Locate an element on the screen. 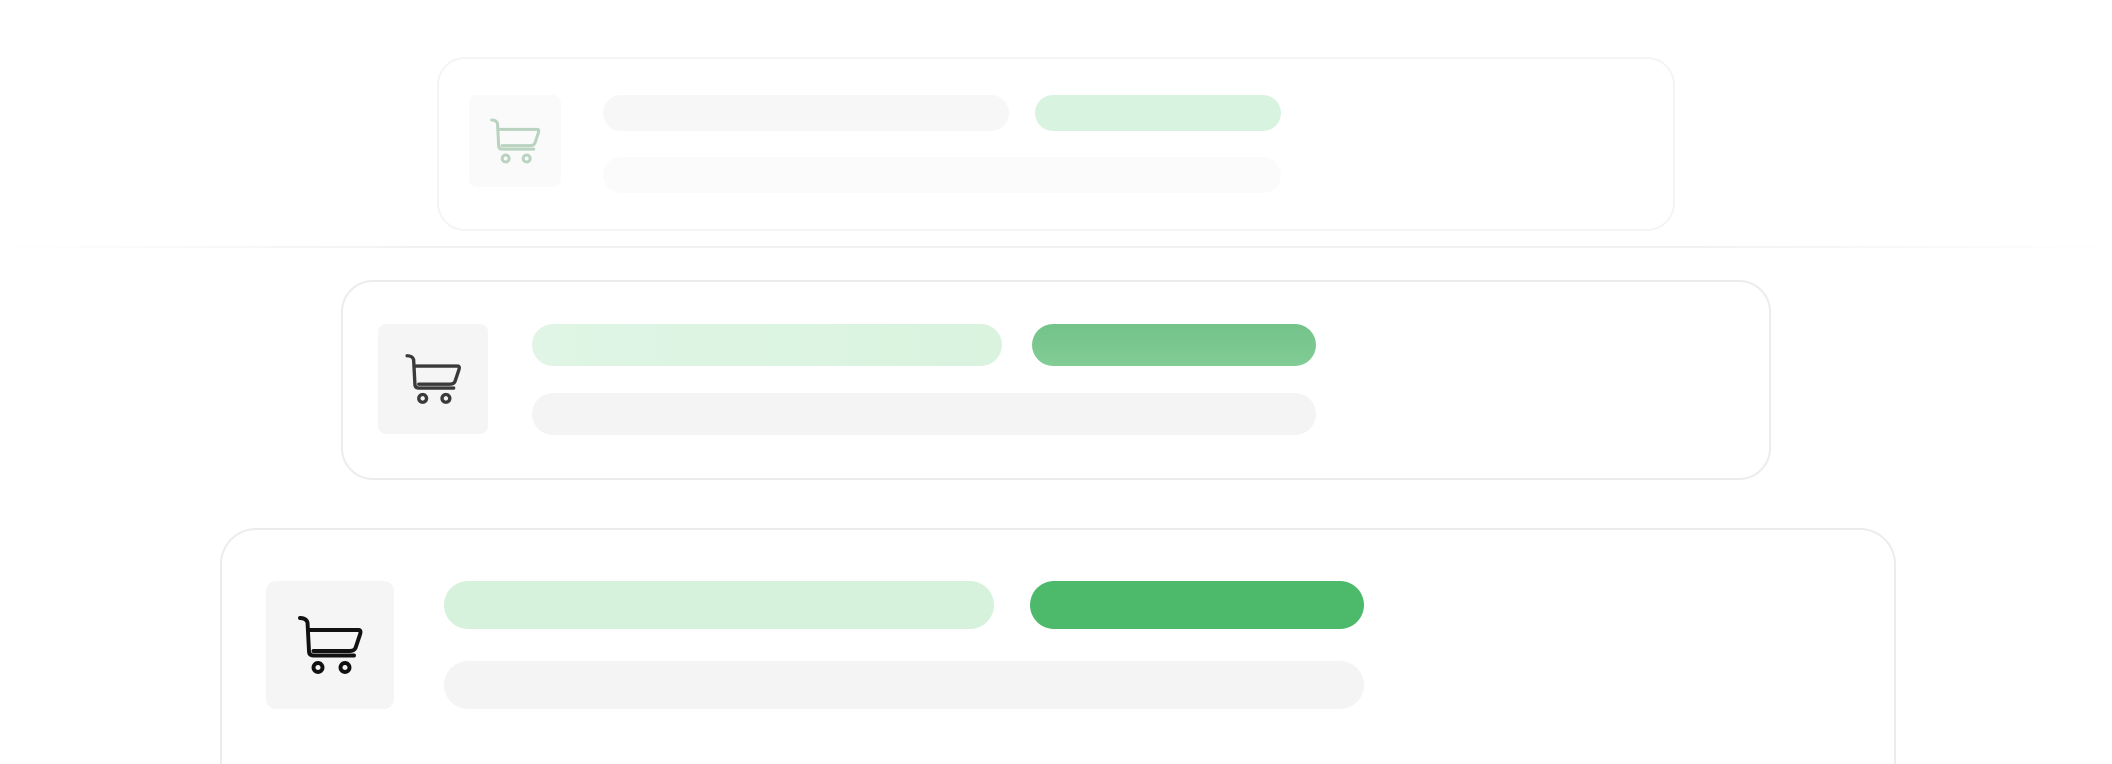 The image size is (2112, 764). divider is located at coordinates (1056, 247).